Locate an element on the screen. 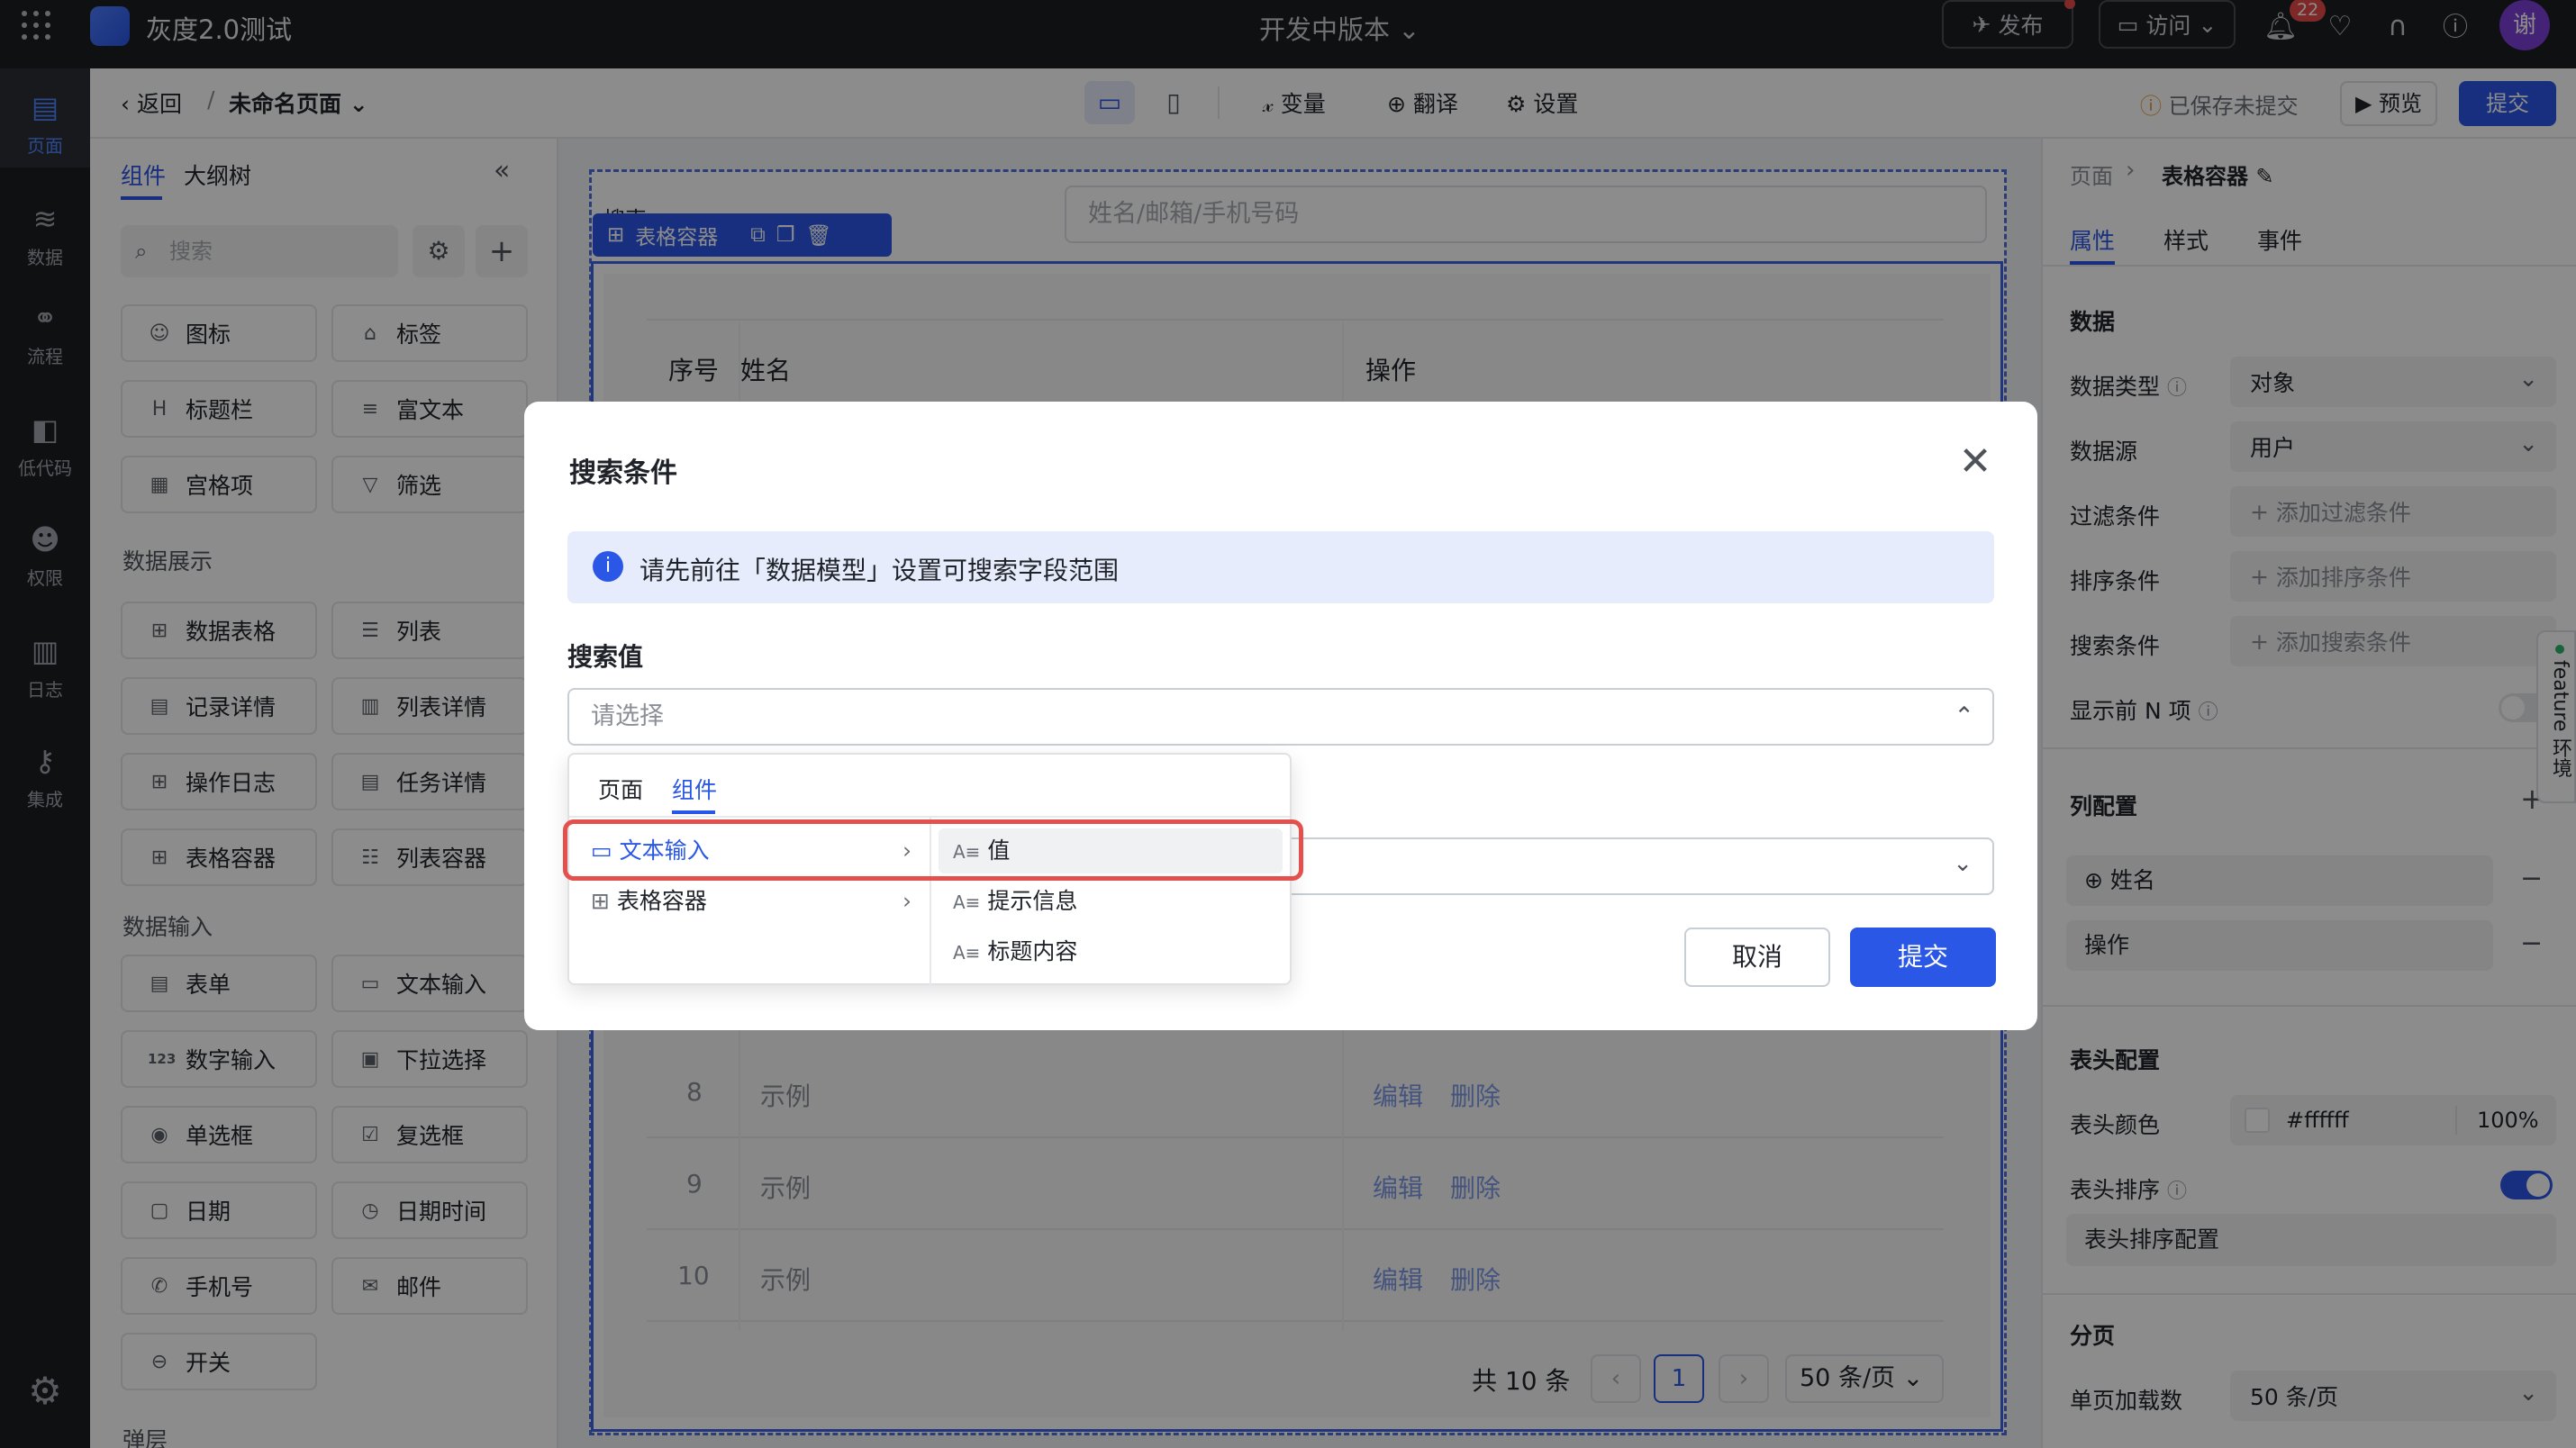  tab-indicator is located at coordinates (693, 812).